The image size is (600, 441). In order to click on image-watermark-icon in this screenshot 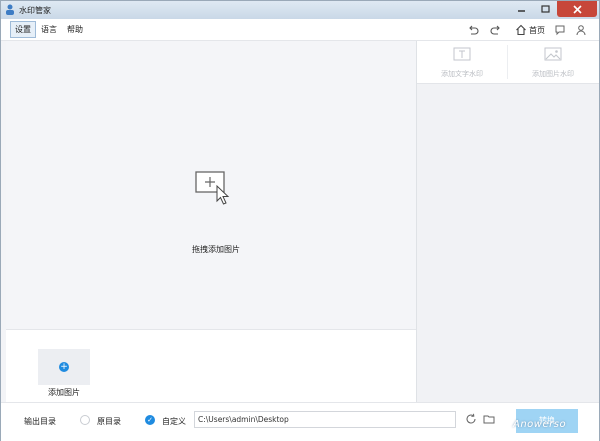, I will do `click(553, 54)`.